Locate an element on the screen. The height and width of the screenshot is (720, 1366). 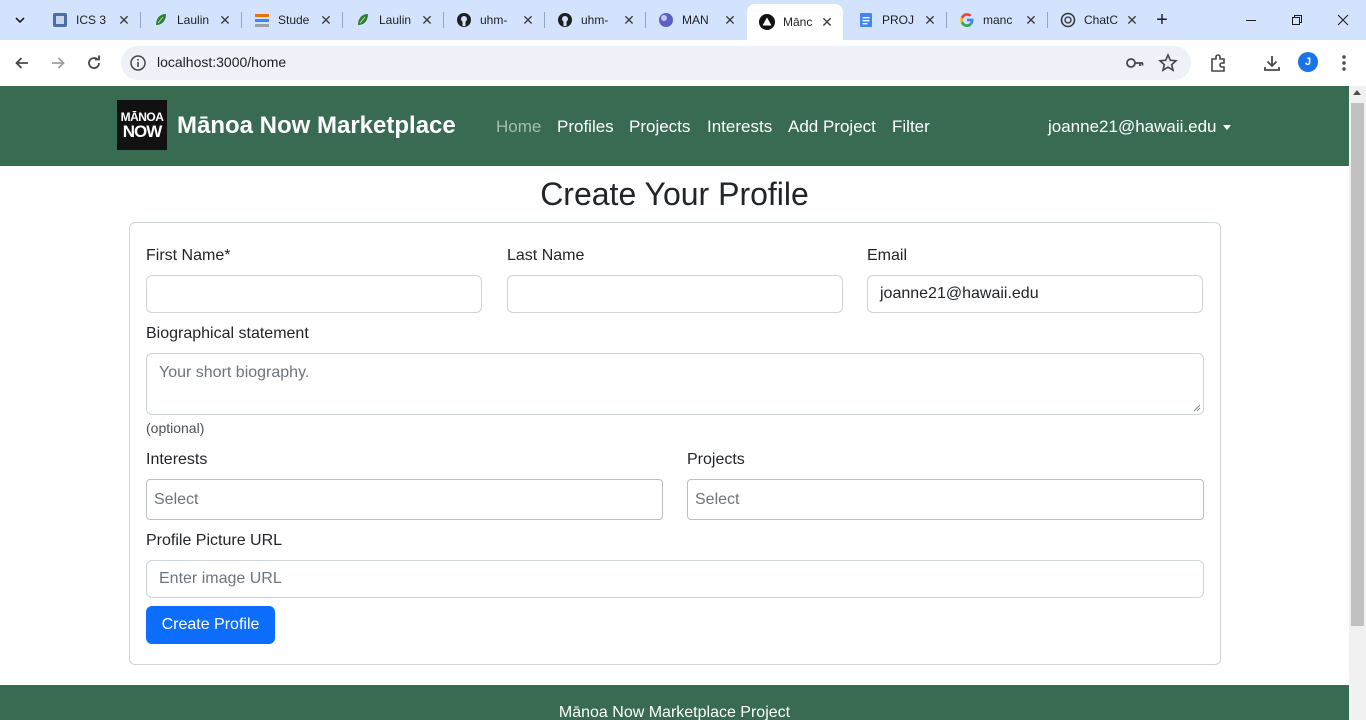
nav-link-interests: Interests is located at coordinates (739, 127).